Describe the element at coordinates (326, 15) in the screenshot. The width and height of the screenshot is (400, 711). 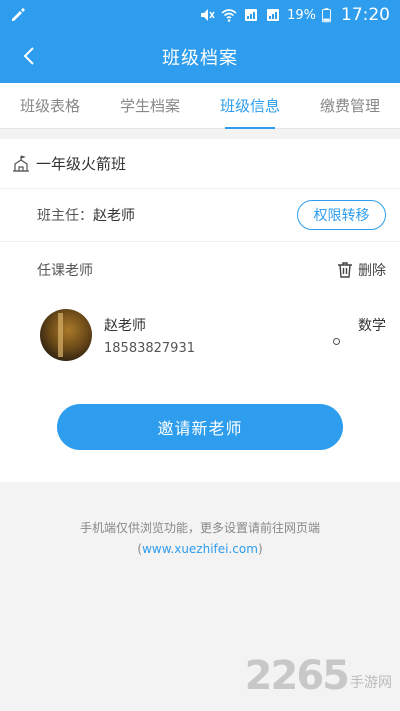
I see `battery-icon` at that location.